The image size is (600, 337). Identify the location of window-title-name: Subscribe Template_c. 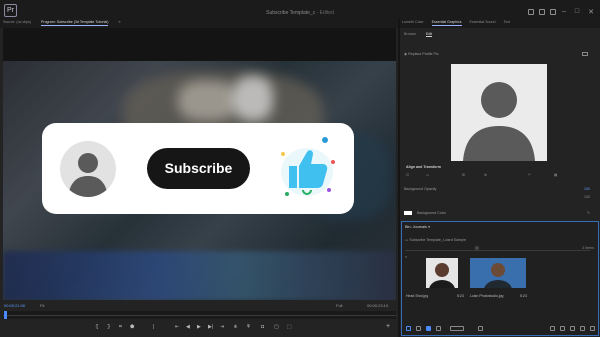
(291, 13).